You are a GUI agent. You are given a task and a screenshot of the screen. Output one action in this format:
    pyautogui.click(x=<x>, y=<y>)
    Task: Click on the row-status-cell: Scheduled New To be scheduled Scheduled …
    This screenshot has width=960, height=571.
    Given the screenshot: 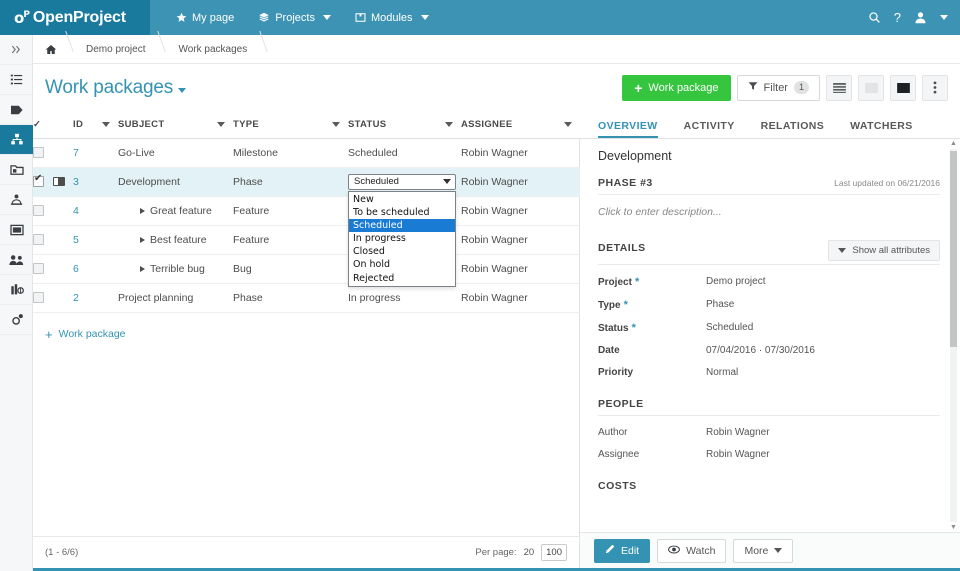 What is the action you would take?
    pyautogui.click(x=404, y=227)
    